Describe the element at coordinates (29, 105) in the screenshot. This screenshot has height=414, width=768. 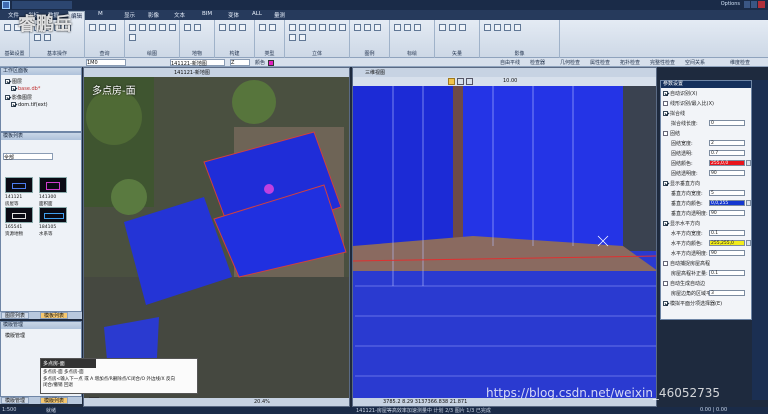
I see `tree-item-dom: dom.tif(ext)` at that location.